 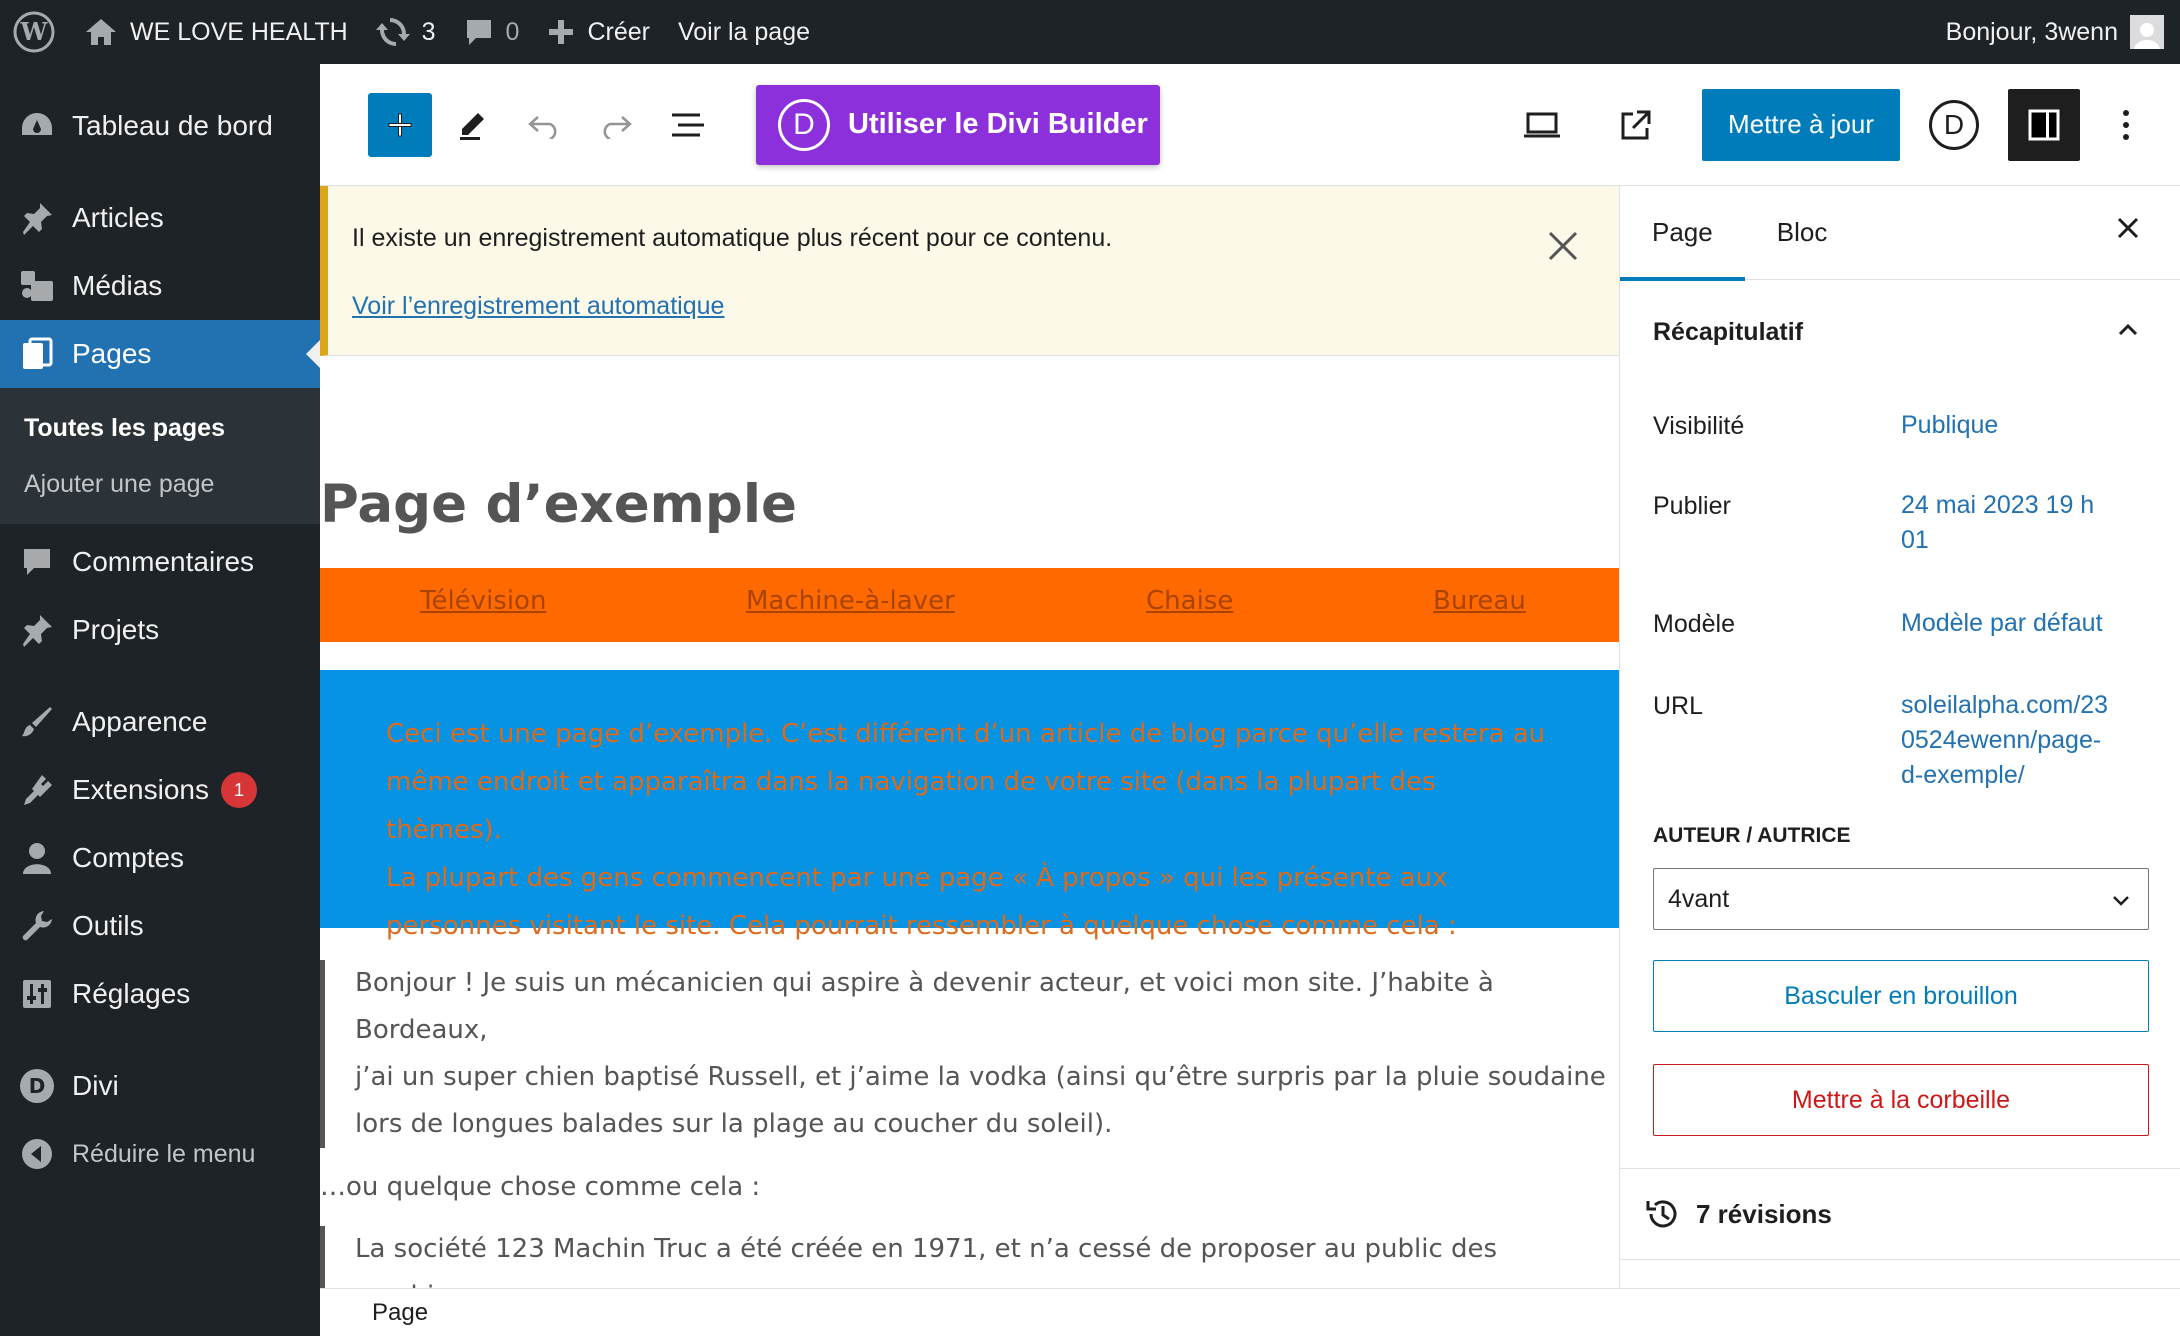 I want to click on sidebar-item-accounts: Comptes, so click(x=160, y=858).